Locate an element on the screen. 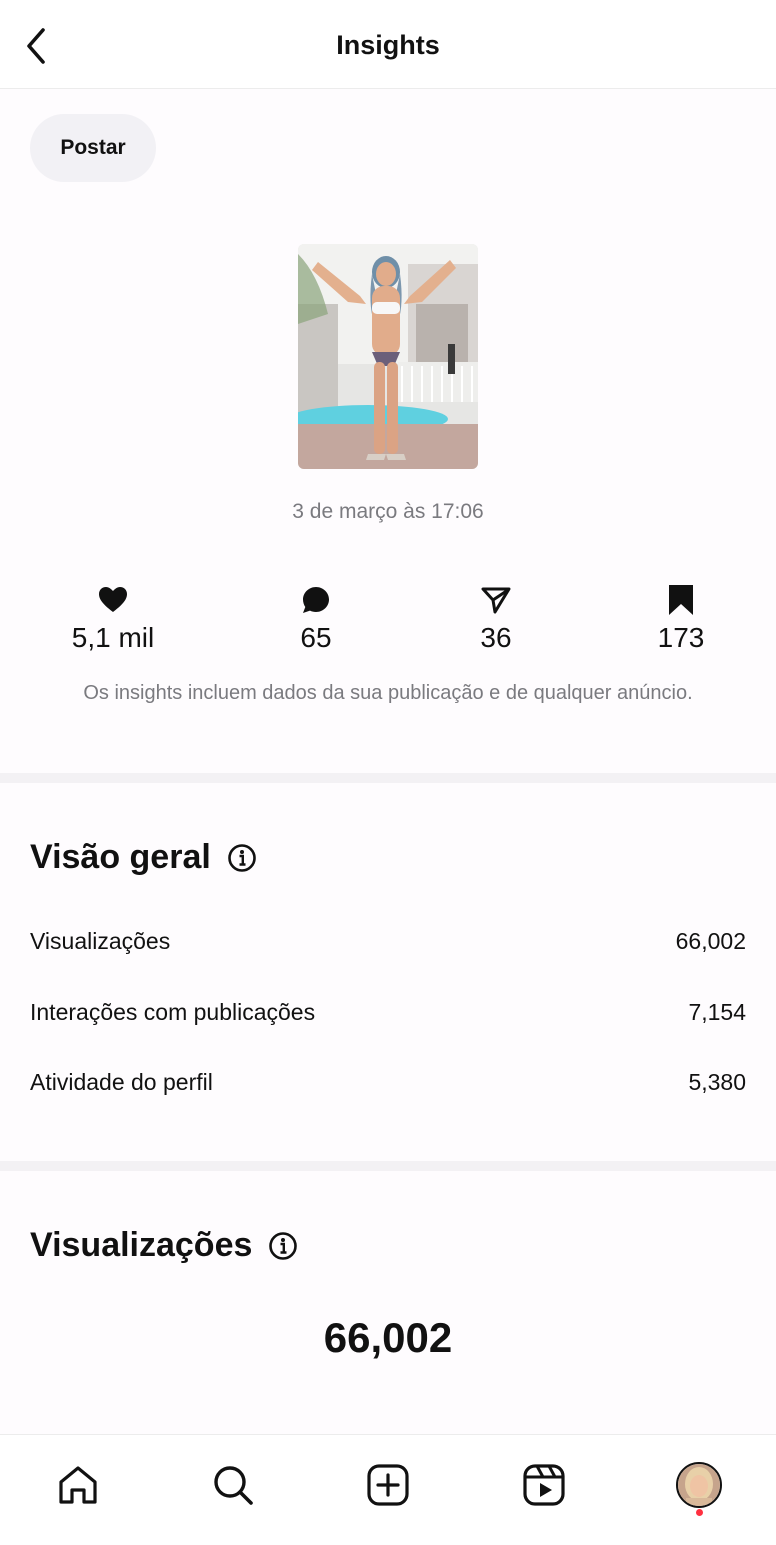  likes-count: 5,1 mil is located at coordinates (113, 637).